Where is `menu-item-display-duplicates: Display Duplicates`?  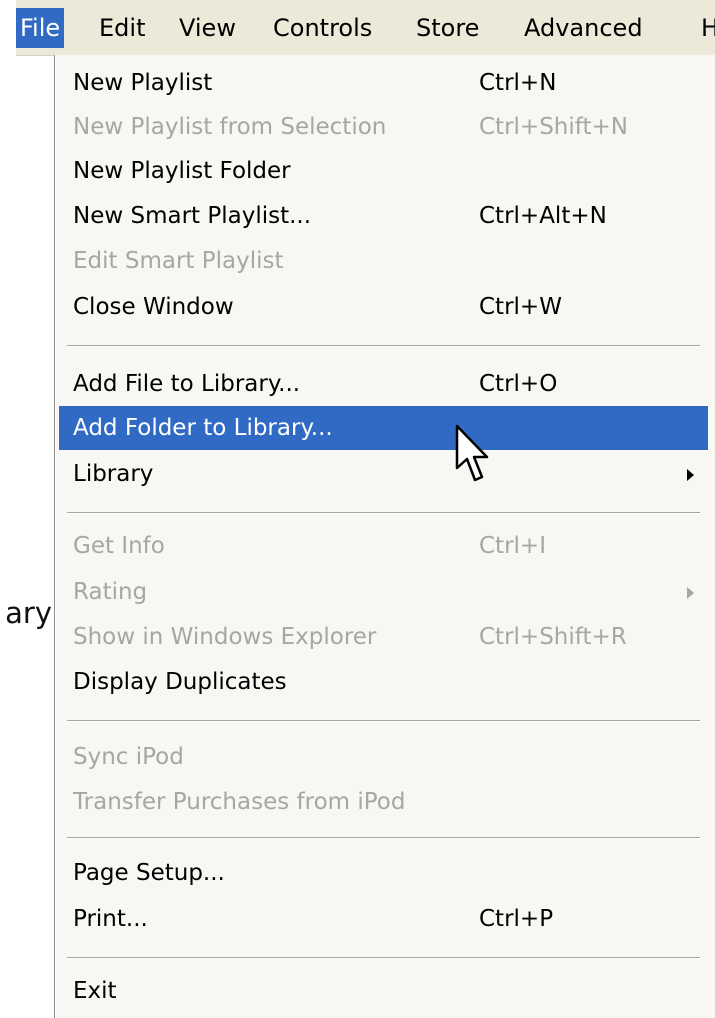
menu-item-display-duplicates: Display Duplicates is located at coordinates (383, 682).